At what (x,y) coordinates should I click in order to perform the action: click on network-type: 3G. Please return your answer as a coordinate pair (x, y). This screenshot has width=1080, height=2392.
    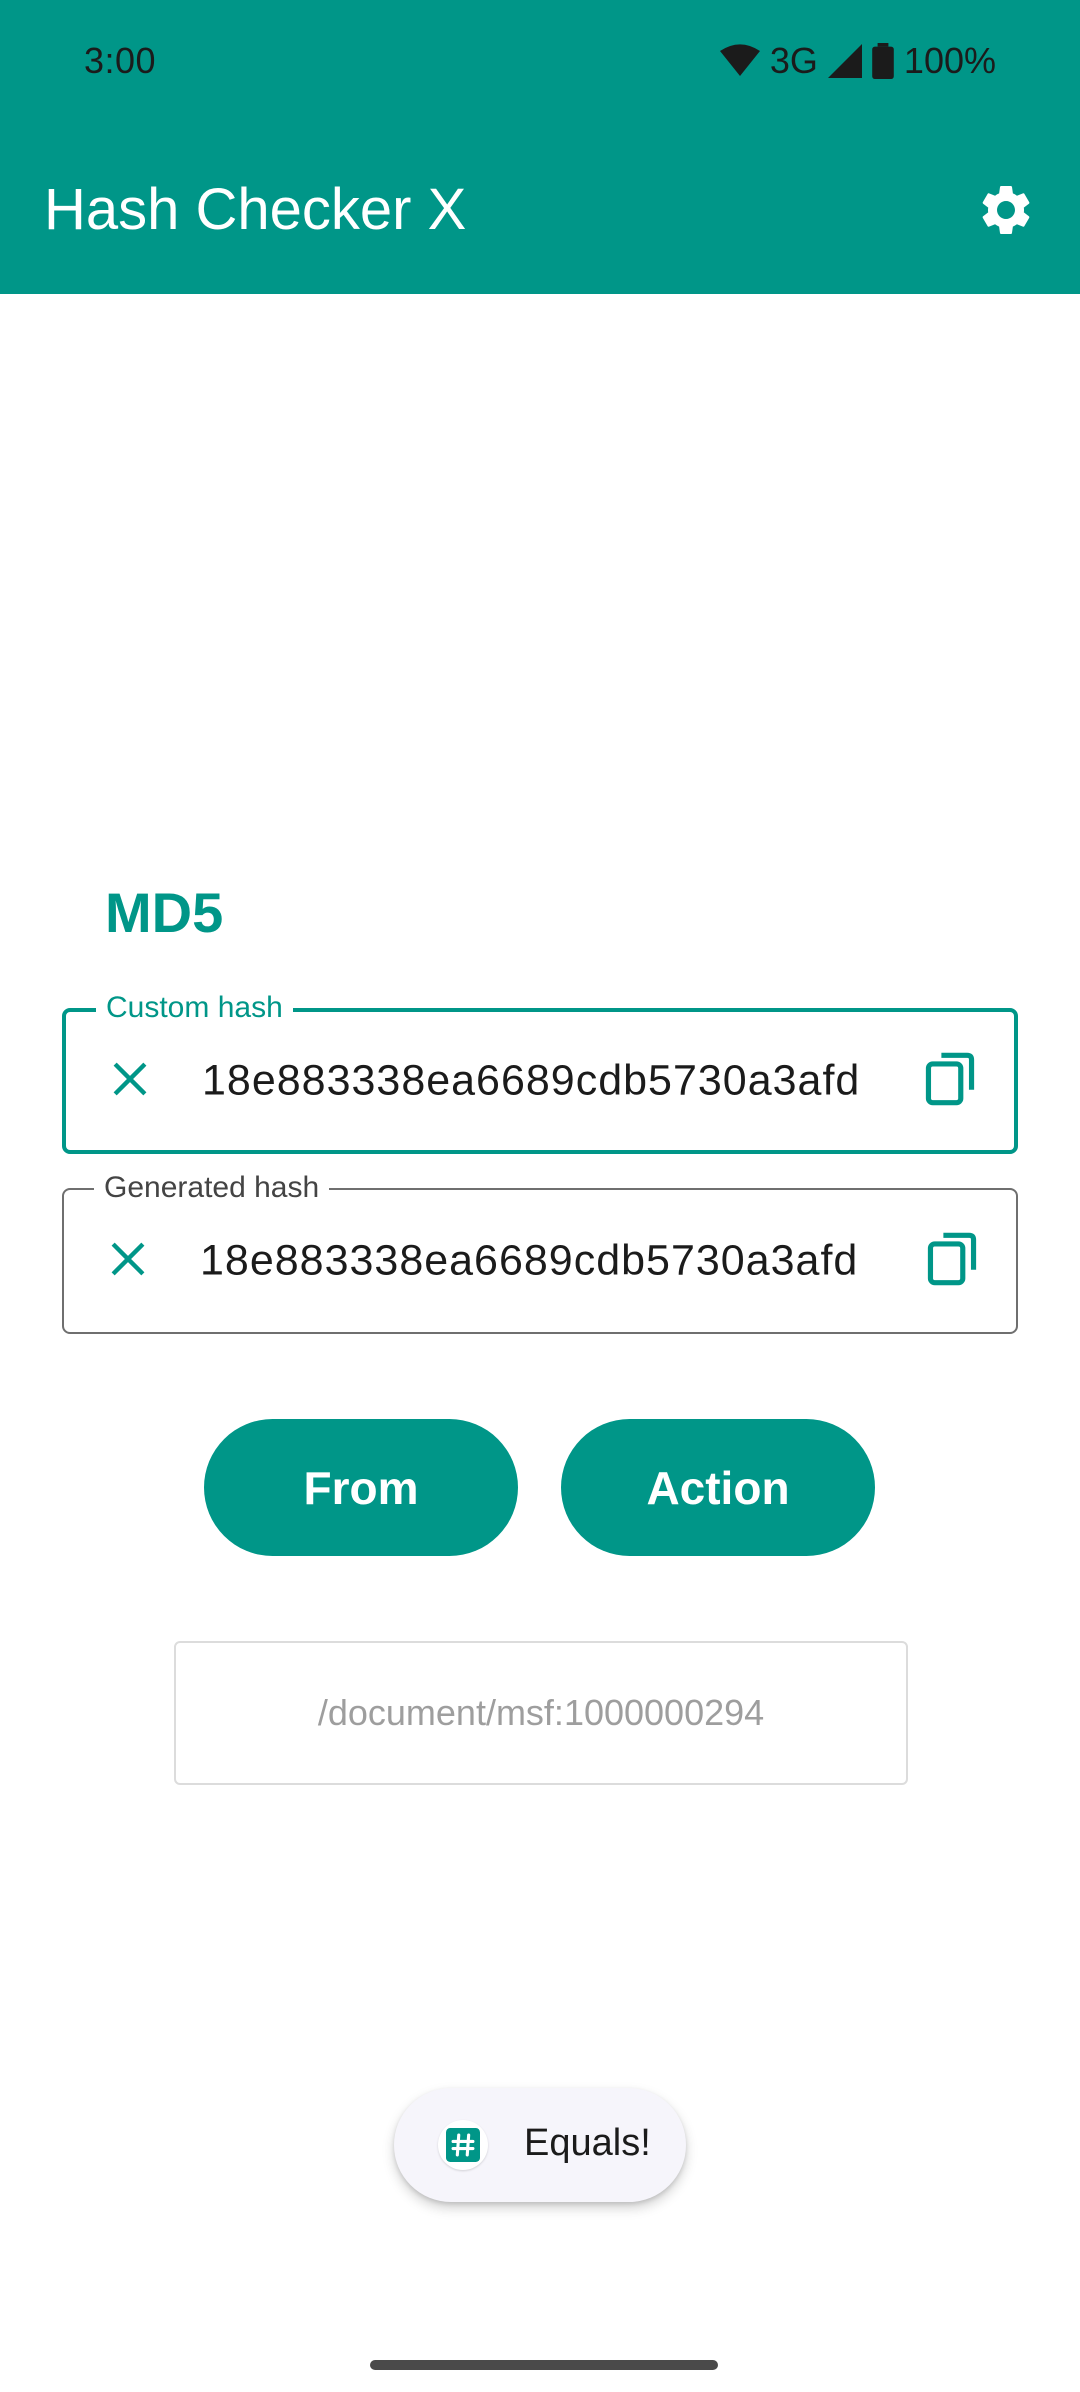
    Looking at the image, I should click on (793, 60).